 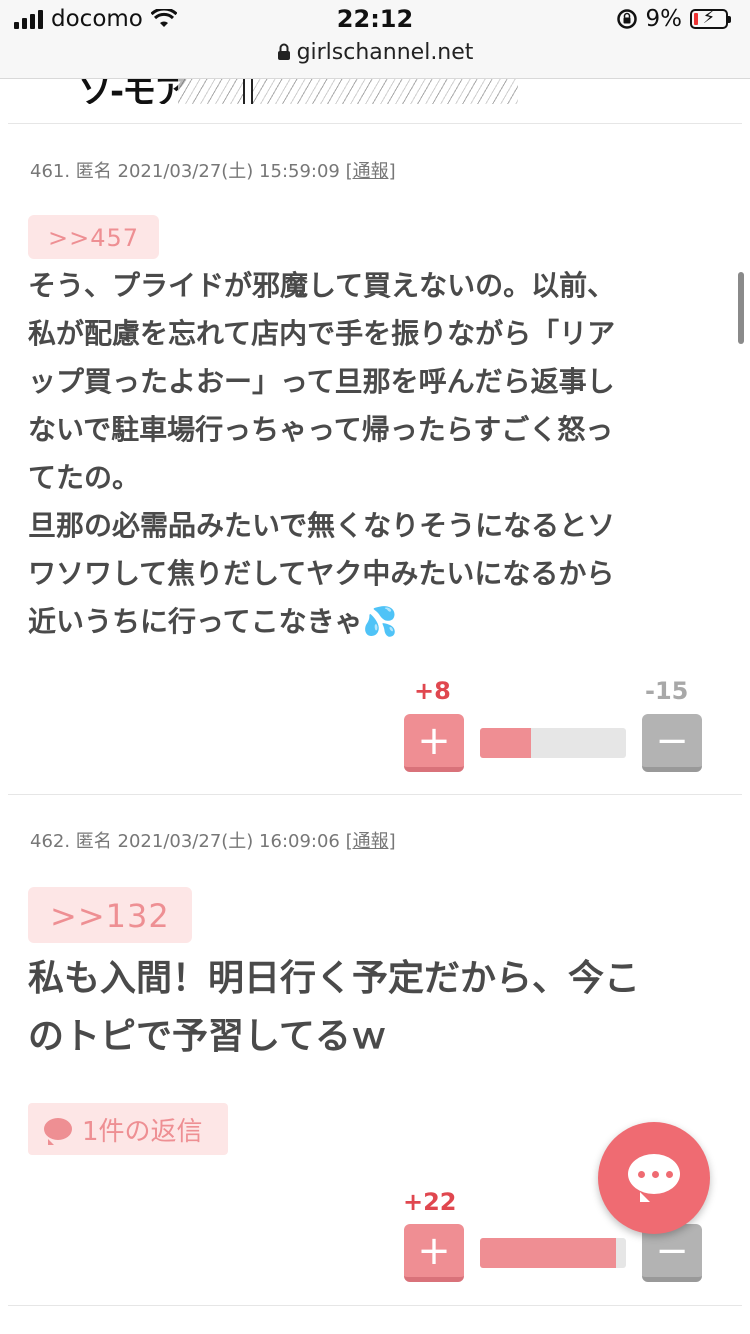 What do you see at coordinates (322, 285) in the screenshot?
I see `comment-line: そう、プライドが邪魔して買えないの。以前、` at bounding box center [322, 285].